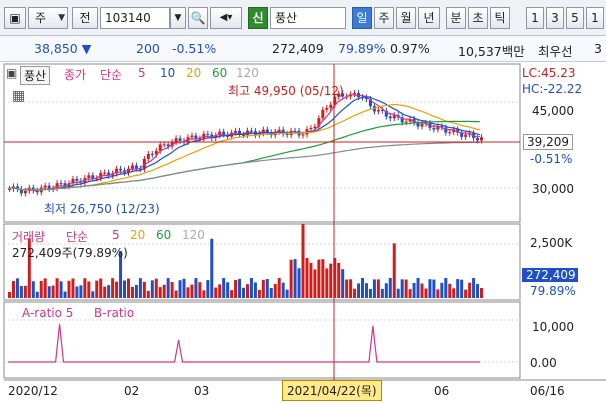 The width and height of the screenshot is (606, 403). What do you see at coordinates (429, 18) in the screenshot?
I see `tab-year: 년` at bounding box center [429, 18].